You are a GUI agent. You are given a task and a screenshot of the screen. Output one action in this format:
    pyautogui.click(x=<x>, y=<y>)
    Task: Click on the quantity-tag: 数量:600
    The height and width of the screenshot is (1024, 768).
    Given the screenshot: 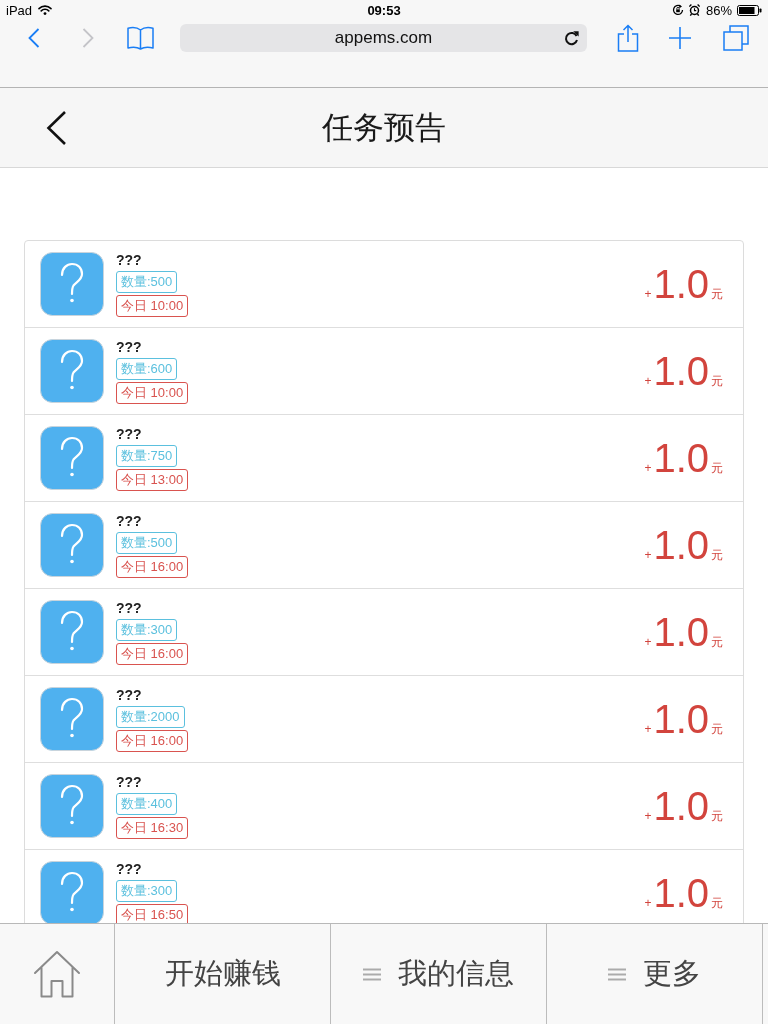 What is the action you would take?
    pyautogui.click(x=147, y=369)
    